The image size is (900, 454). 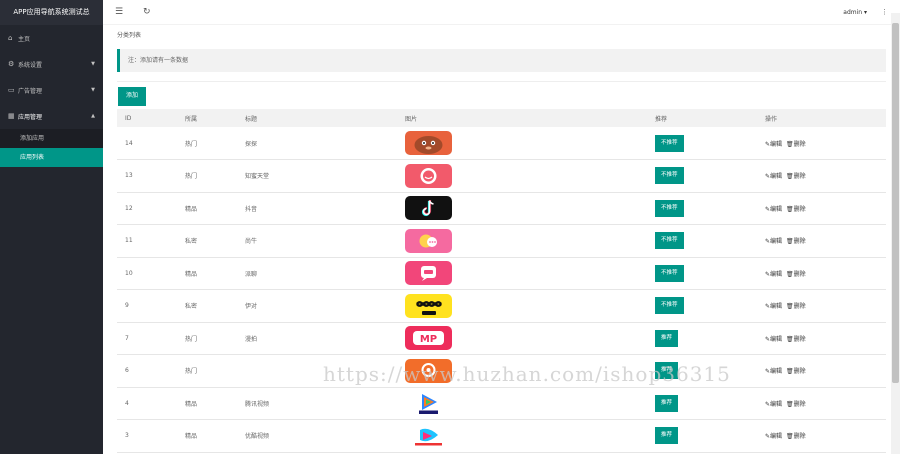 I want to click on cell-id: 10, so click(x=129, y=273).